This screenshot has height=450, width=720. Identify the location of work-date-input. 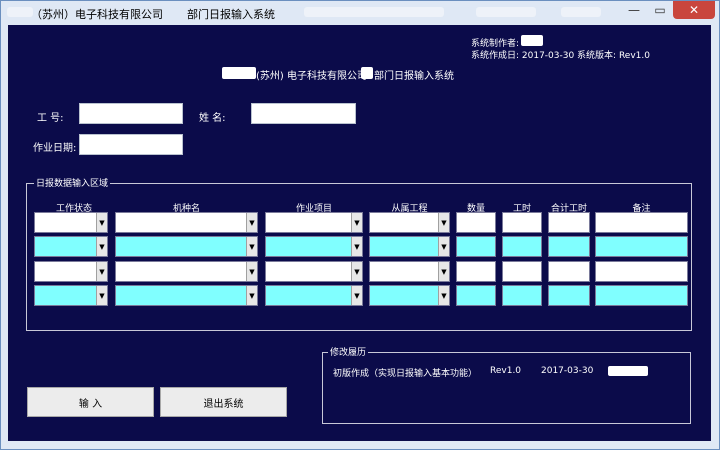
(131, 144).